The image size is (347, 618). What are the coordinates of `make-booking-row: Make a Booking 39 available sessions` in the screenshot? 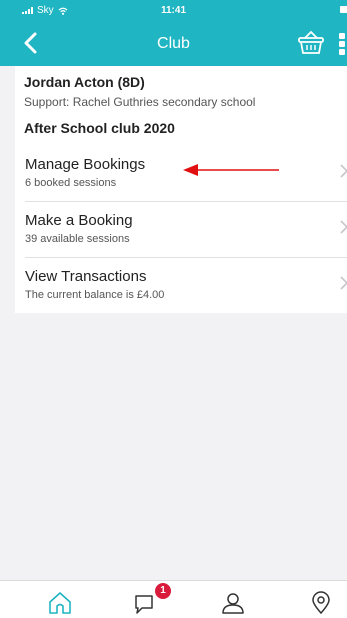 It's located at (181, 229).